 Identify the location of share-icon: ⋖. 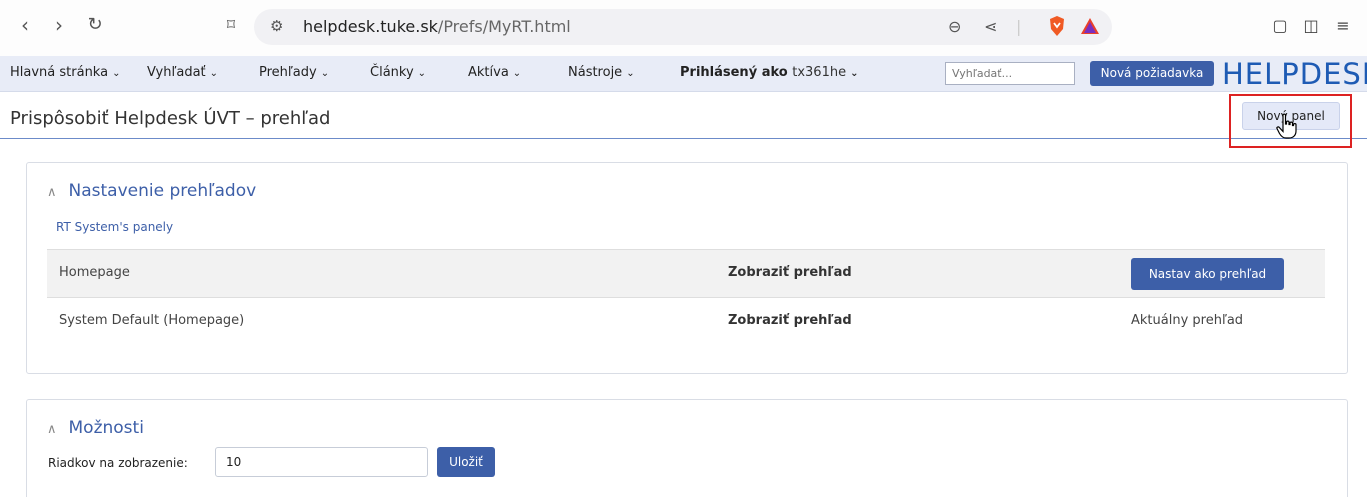
(990, 26).